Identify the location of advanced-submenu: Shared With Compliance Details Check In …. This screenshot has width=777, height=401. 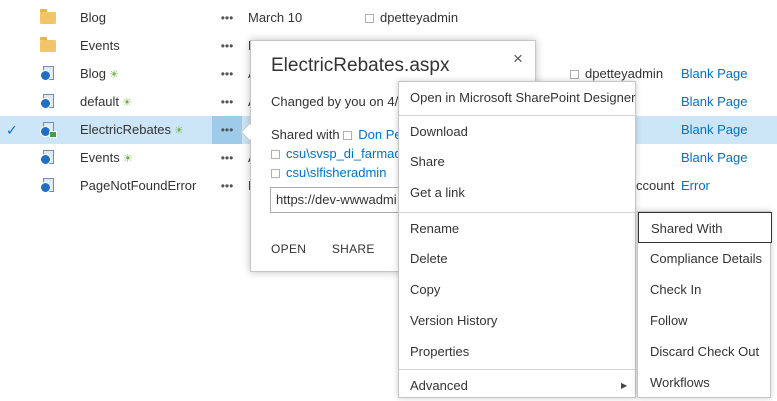
(704, 304).